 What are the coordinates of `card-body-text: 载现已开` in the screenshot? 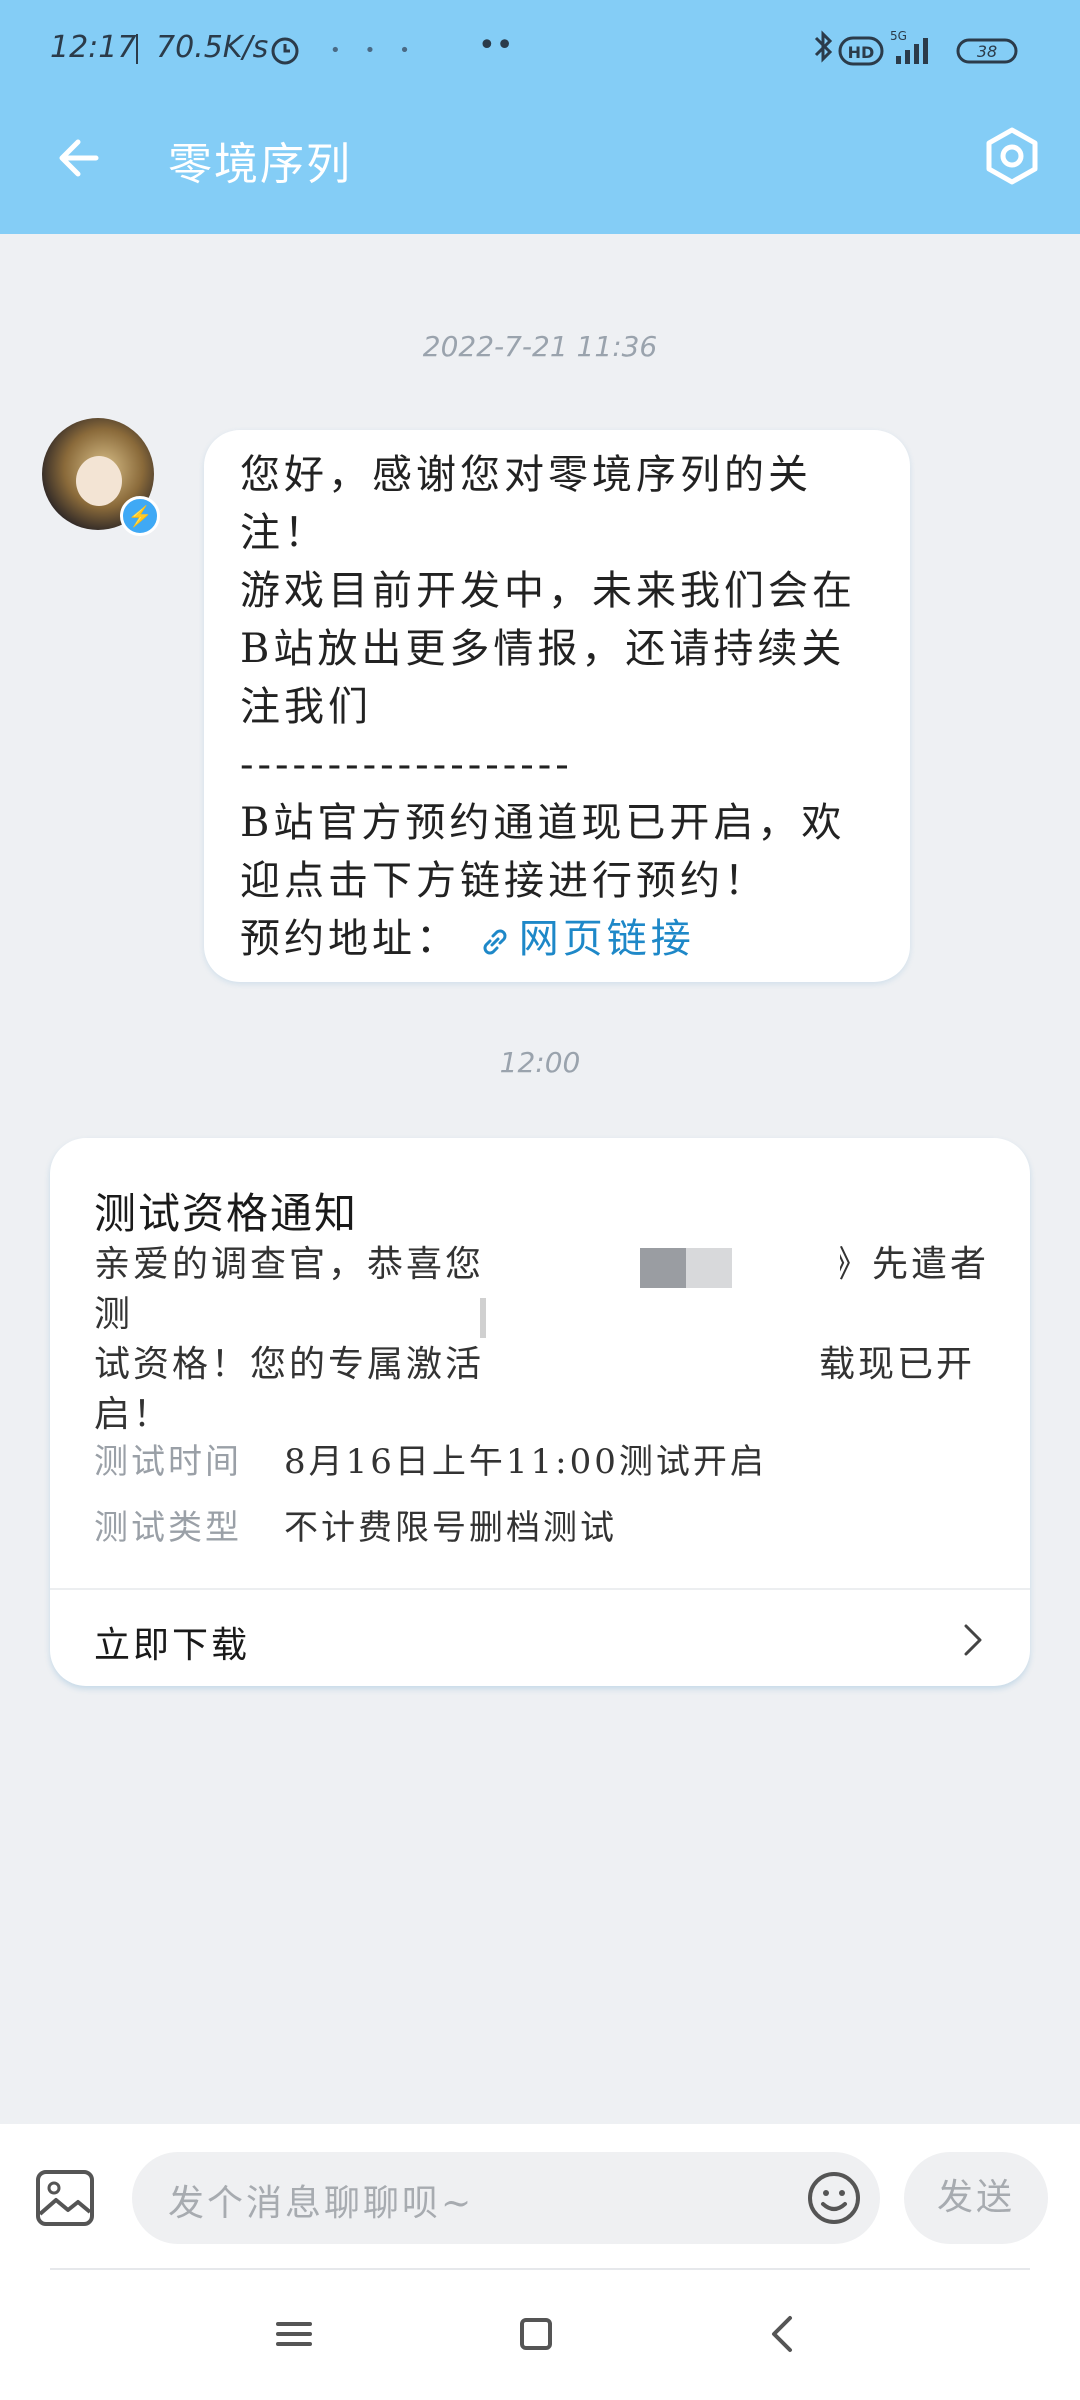 It's located at (897, 1364).